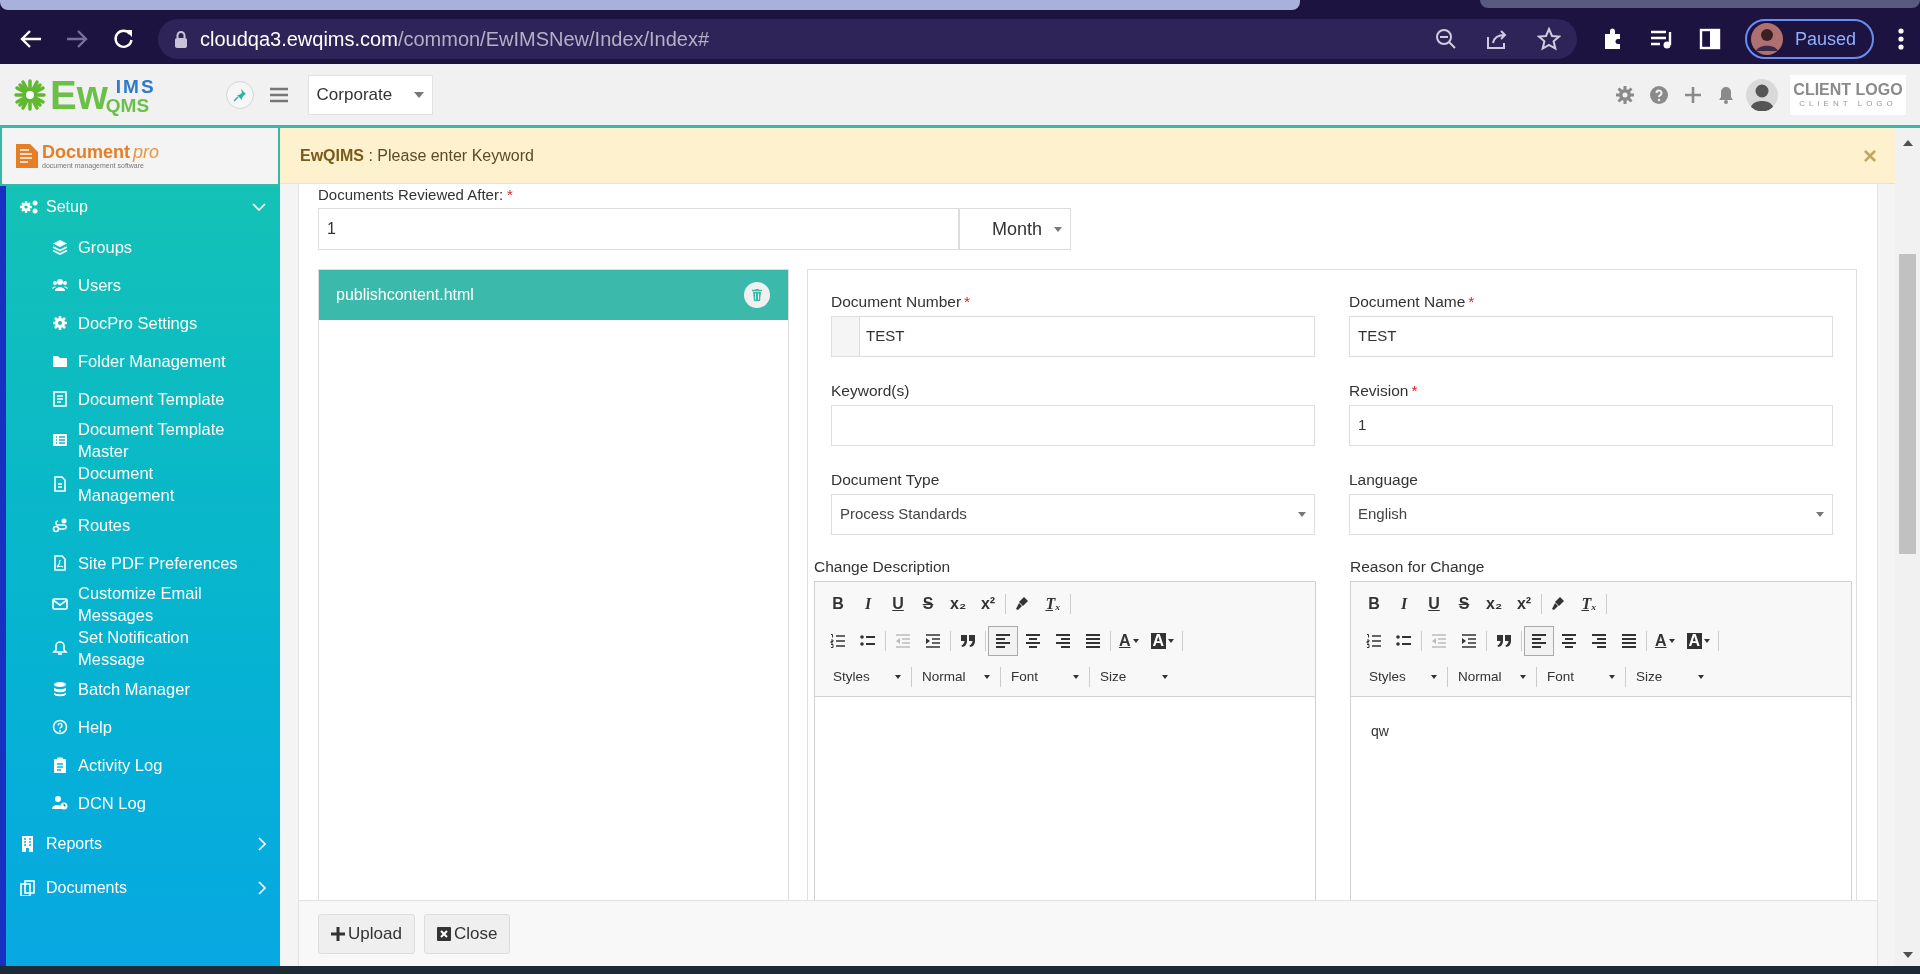 The image size is (1920, 974). I want to click on profile-button: Paused, so click(1809, 39).